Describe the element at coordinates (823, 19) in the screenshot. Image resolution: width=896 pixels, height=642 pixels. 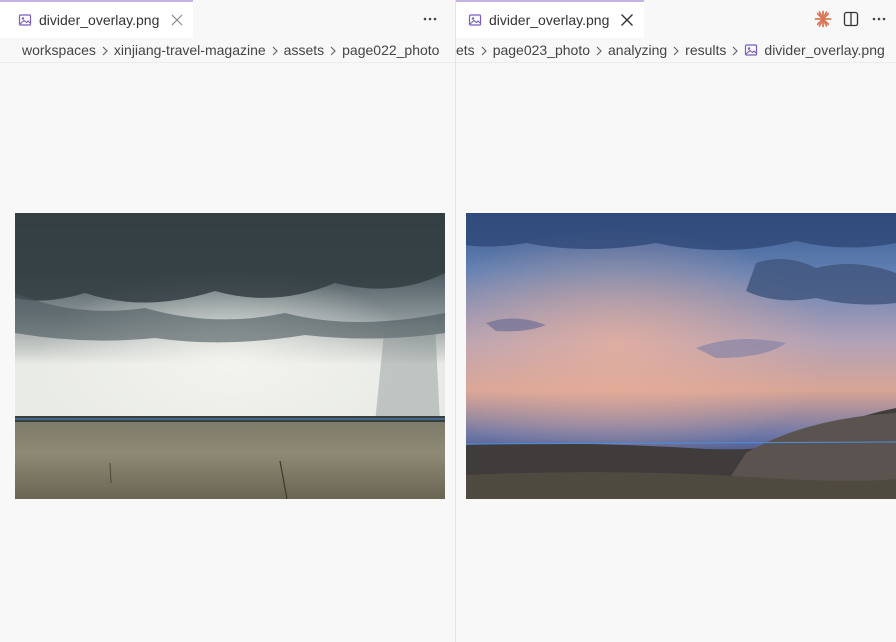
I see `claude-spark-icon` at that location.